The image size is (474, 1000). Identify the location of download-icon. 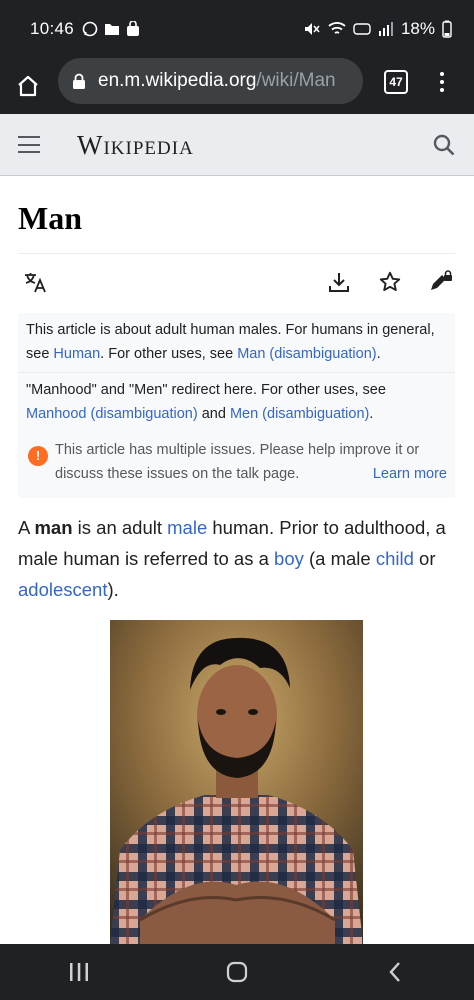
(339, 282).